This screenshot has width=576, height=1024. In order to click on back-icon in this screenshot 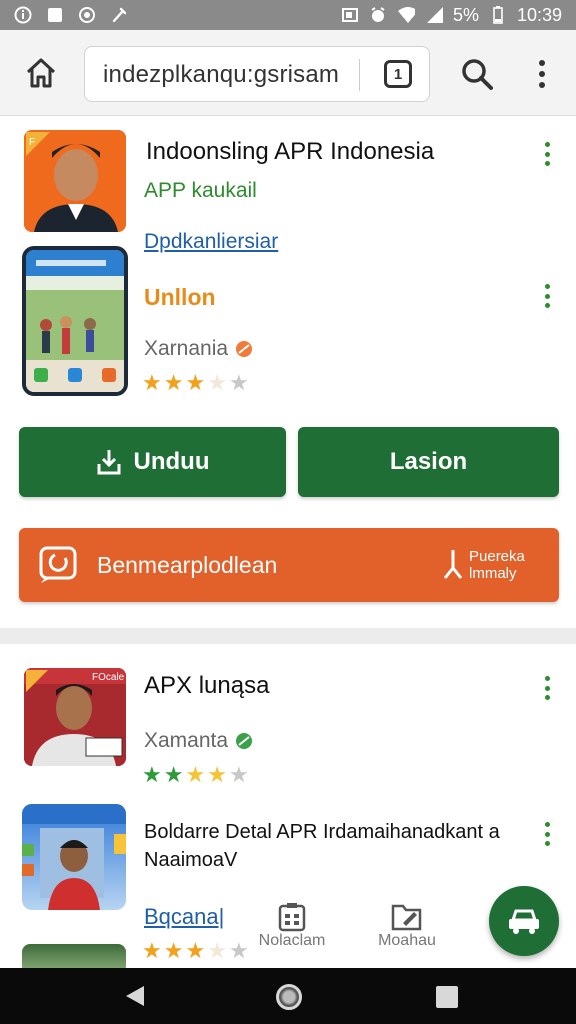, I will do `click(134, 996)`.